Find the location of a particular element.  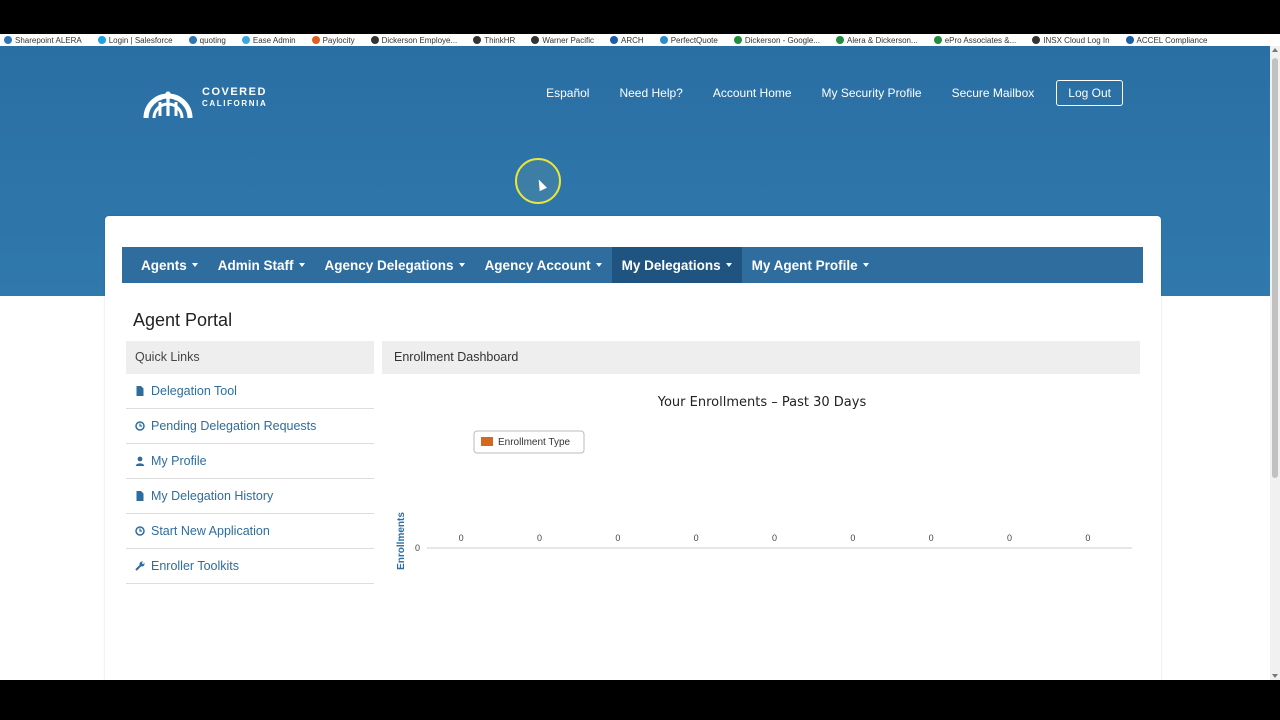

quick-link-label: Pending Delegation Requests is located at coordinates (234, 426).